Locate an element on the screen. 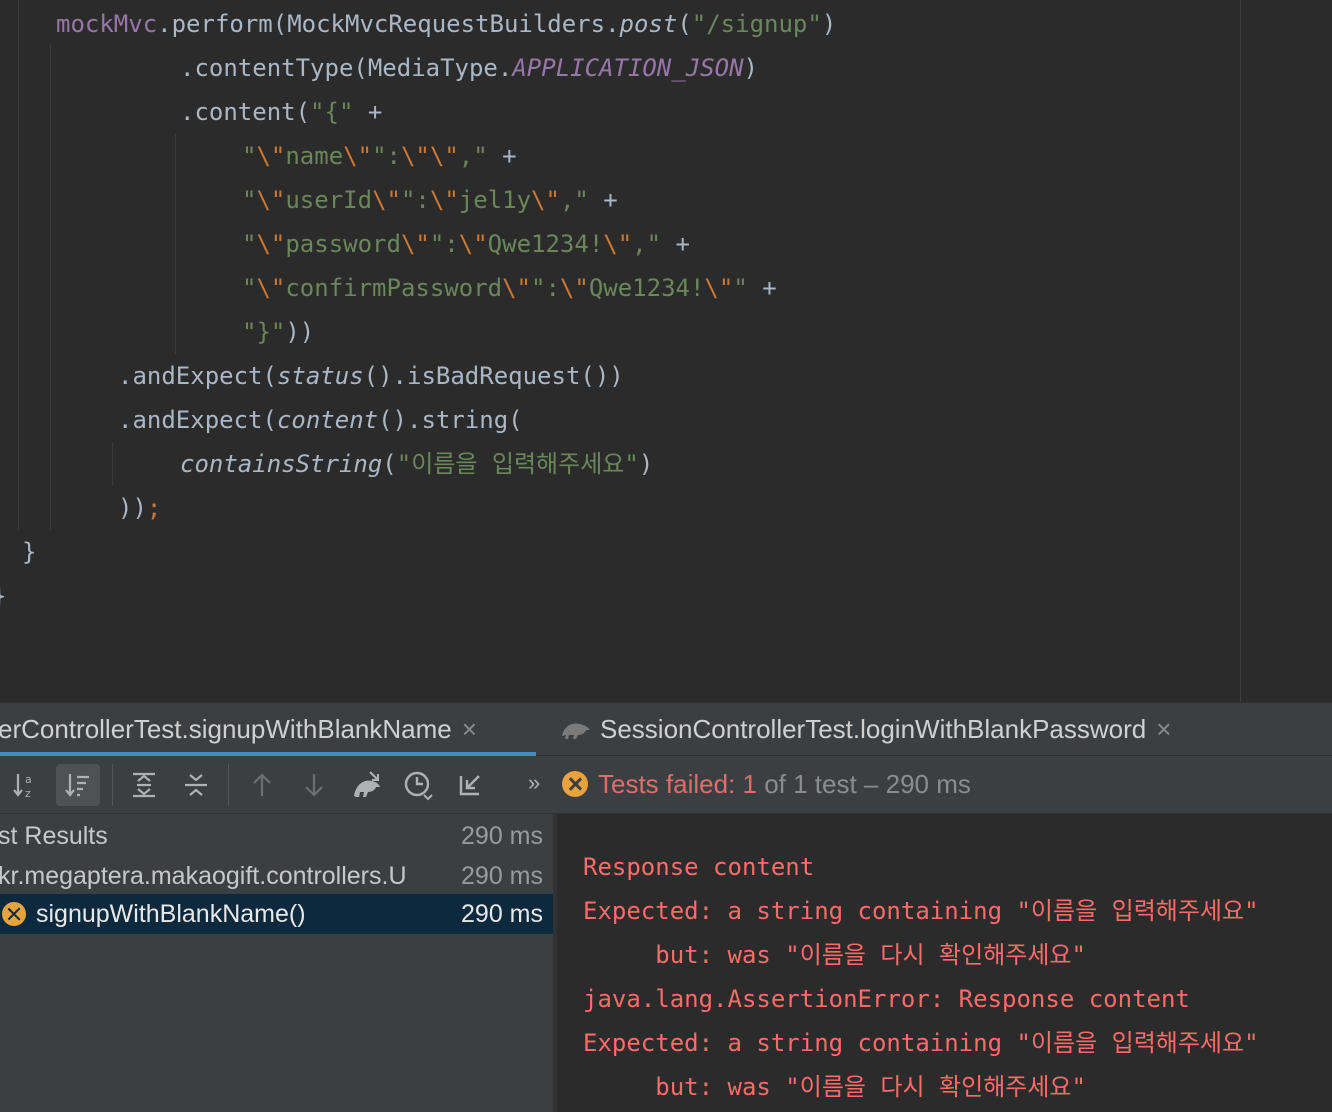  test-status-summary: Tests failed: 1 of 1 test – 290 ms is located at coordinates (766, 784).